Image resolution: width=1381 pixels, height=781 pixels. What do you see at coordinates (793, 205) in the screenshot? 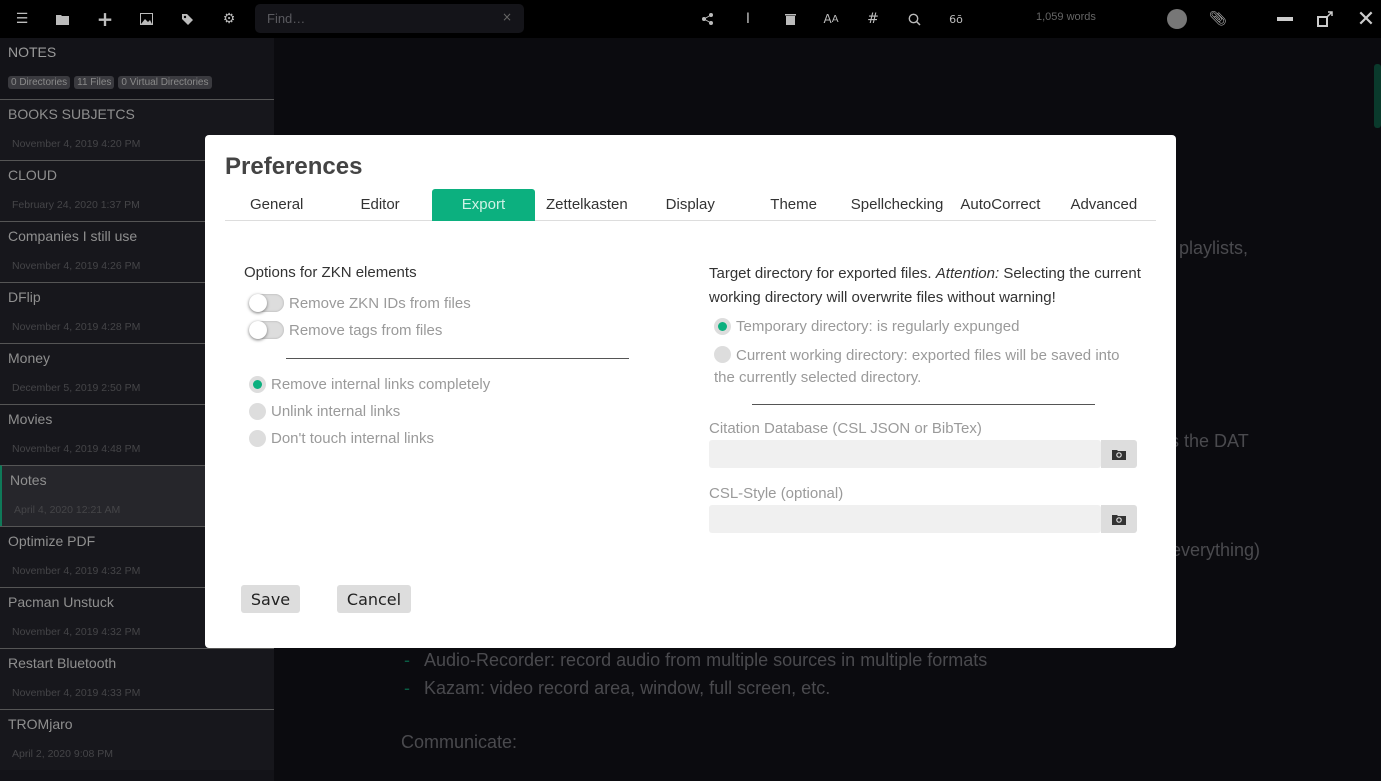
I see `tab-theme: Theme` at bounding box center [793, 205].